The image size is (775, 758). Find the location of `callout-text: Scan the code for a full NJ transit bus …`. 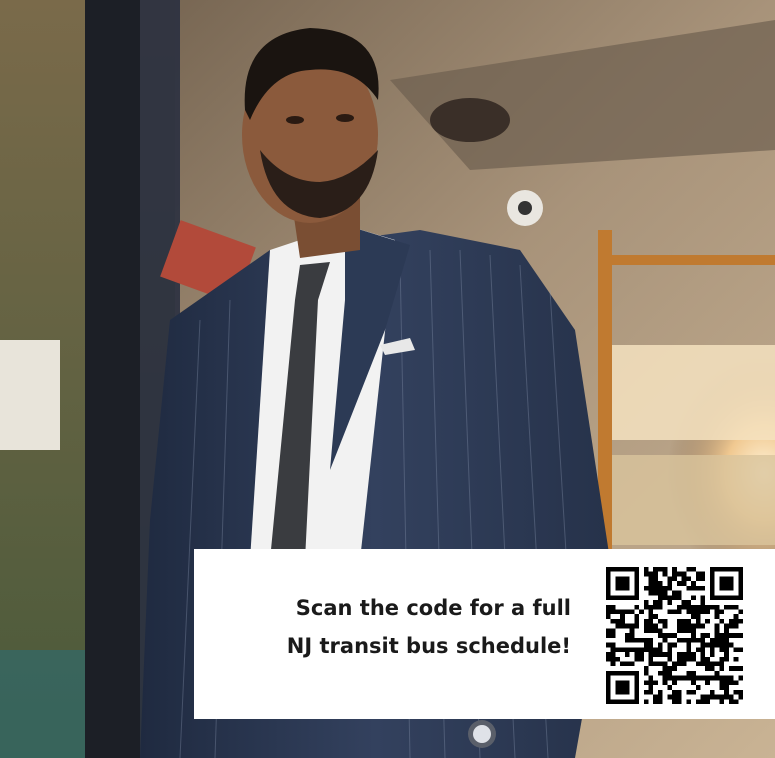

callout-text: Scan the code for a full NJ transit bus … is located at coordinates (382, 627).